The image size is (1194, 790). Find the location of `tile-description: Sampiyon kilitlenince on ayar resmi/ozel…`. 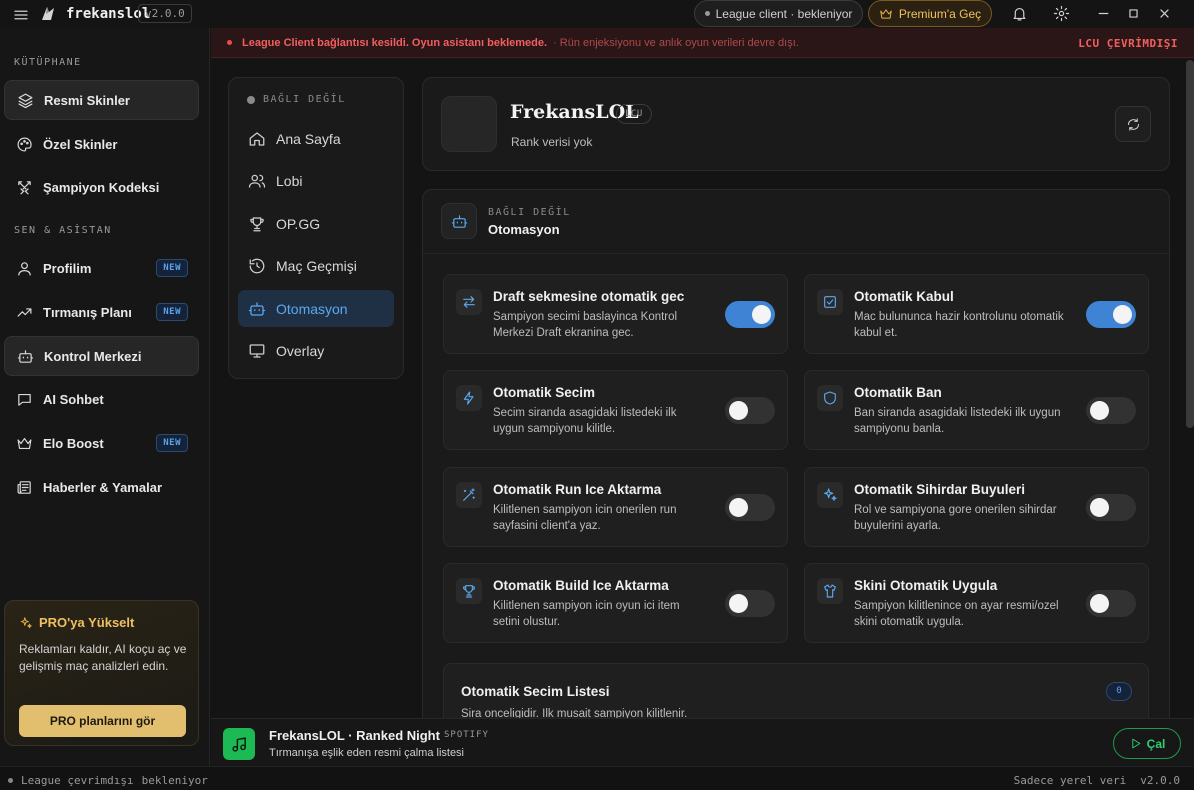

tile-description: Sampiyon kilitlenince on ayar resmi/ozel… is located at coordinates (956, 614).